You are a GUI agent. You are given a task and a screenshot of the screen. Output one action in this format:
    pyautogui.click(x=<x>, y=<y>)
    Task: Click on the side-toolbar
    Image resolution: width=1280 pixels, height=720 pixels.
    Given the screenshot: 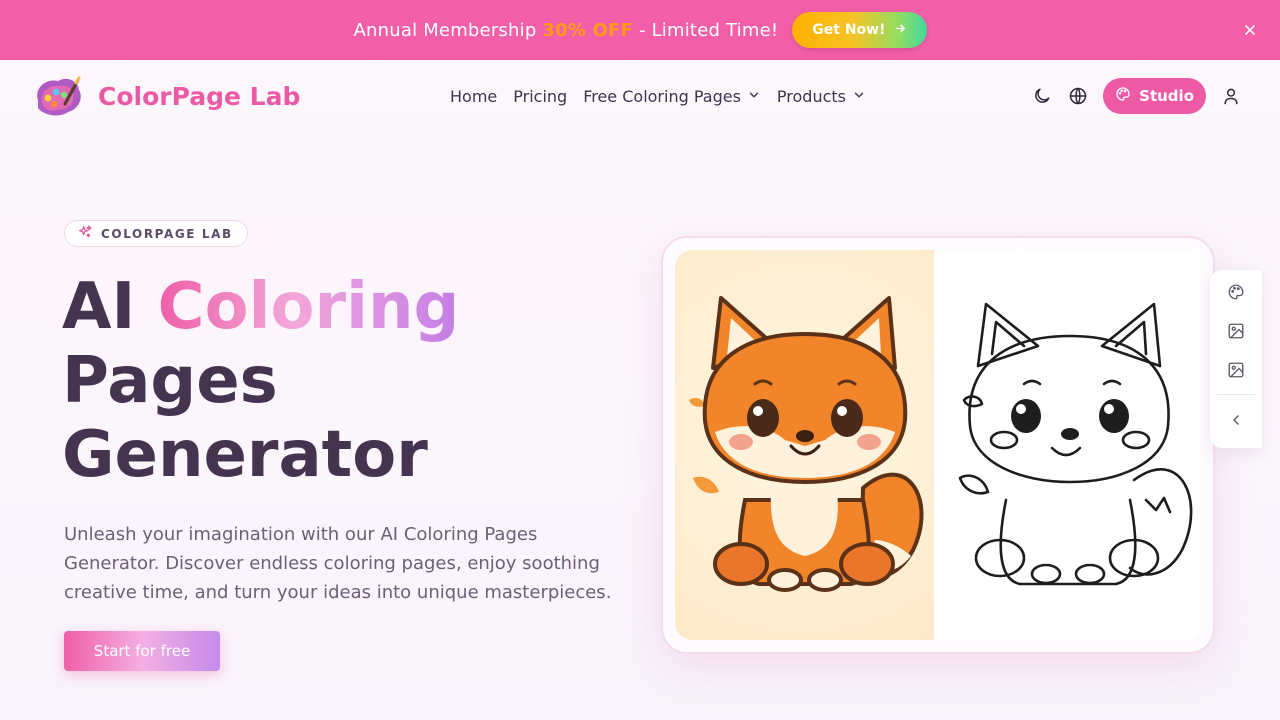 What is the action you would take?
    pyautogui.click(x=1236, y=359)
    